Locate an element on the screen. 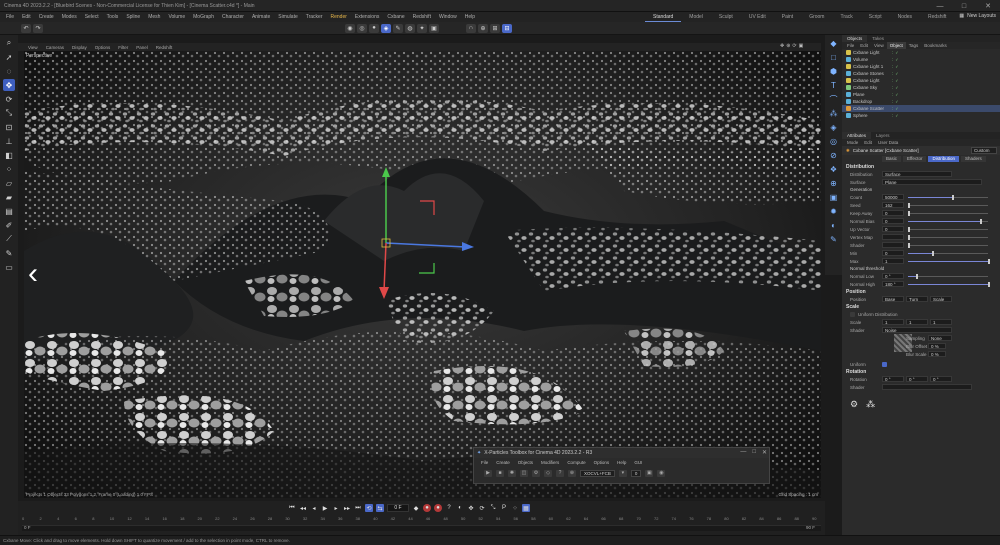  objects-menu-view: View is located at coordinates (879, 45).